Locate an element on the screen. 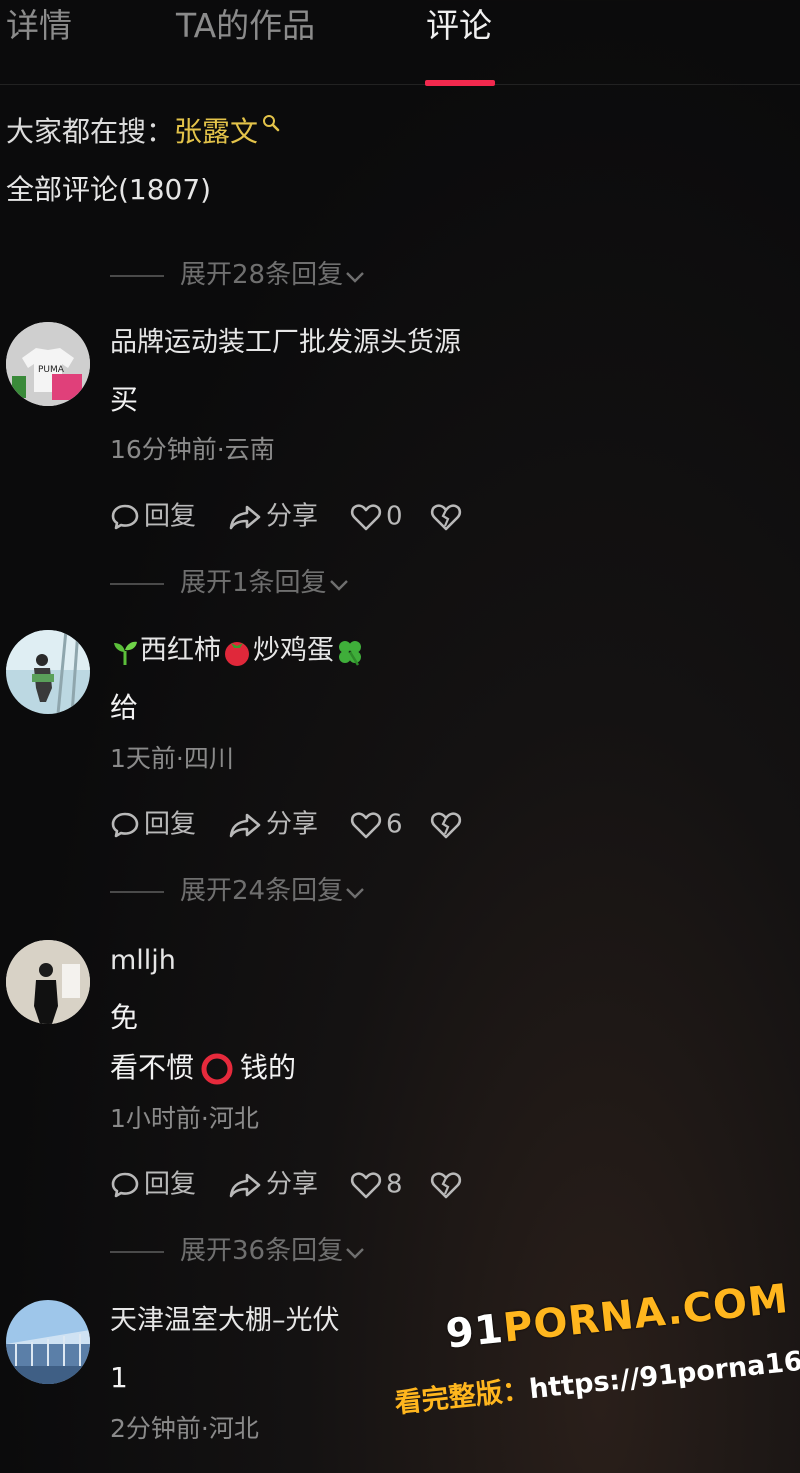 Image resolution: width=800 pixels, height=1473 pixels. expand-replies-button: 展开24条回复 is located at coordinates (237, 891).